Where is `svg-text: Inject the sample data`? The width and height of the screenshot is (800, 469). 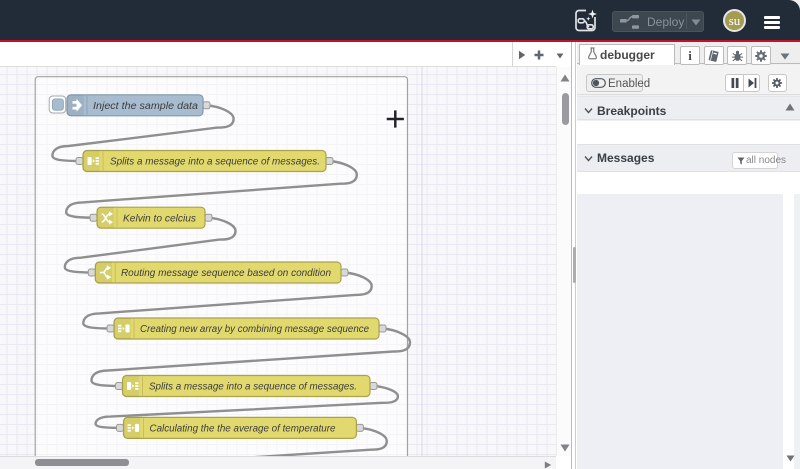
svg-text: Inject the sample data is located at coordinates (145, 105).